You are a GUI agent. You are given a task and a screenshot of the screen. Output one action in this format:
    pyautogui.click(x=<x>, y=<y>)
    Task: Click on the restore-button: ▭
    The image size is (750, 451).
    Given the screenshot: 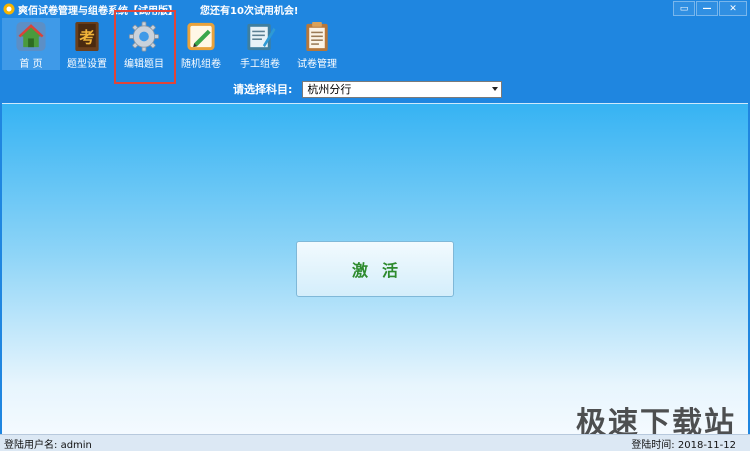 What is the action you would take?
    pyautogui.click(x=684, y=8)
    